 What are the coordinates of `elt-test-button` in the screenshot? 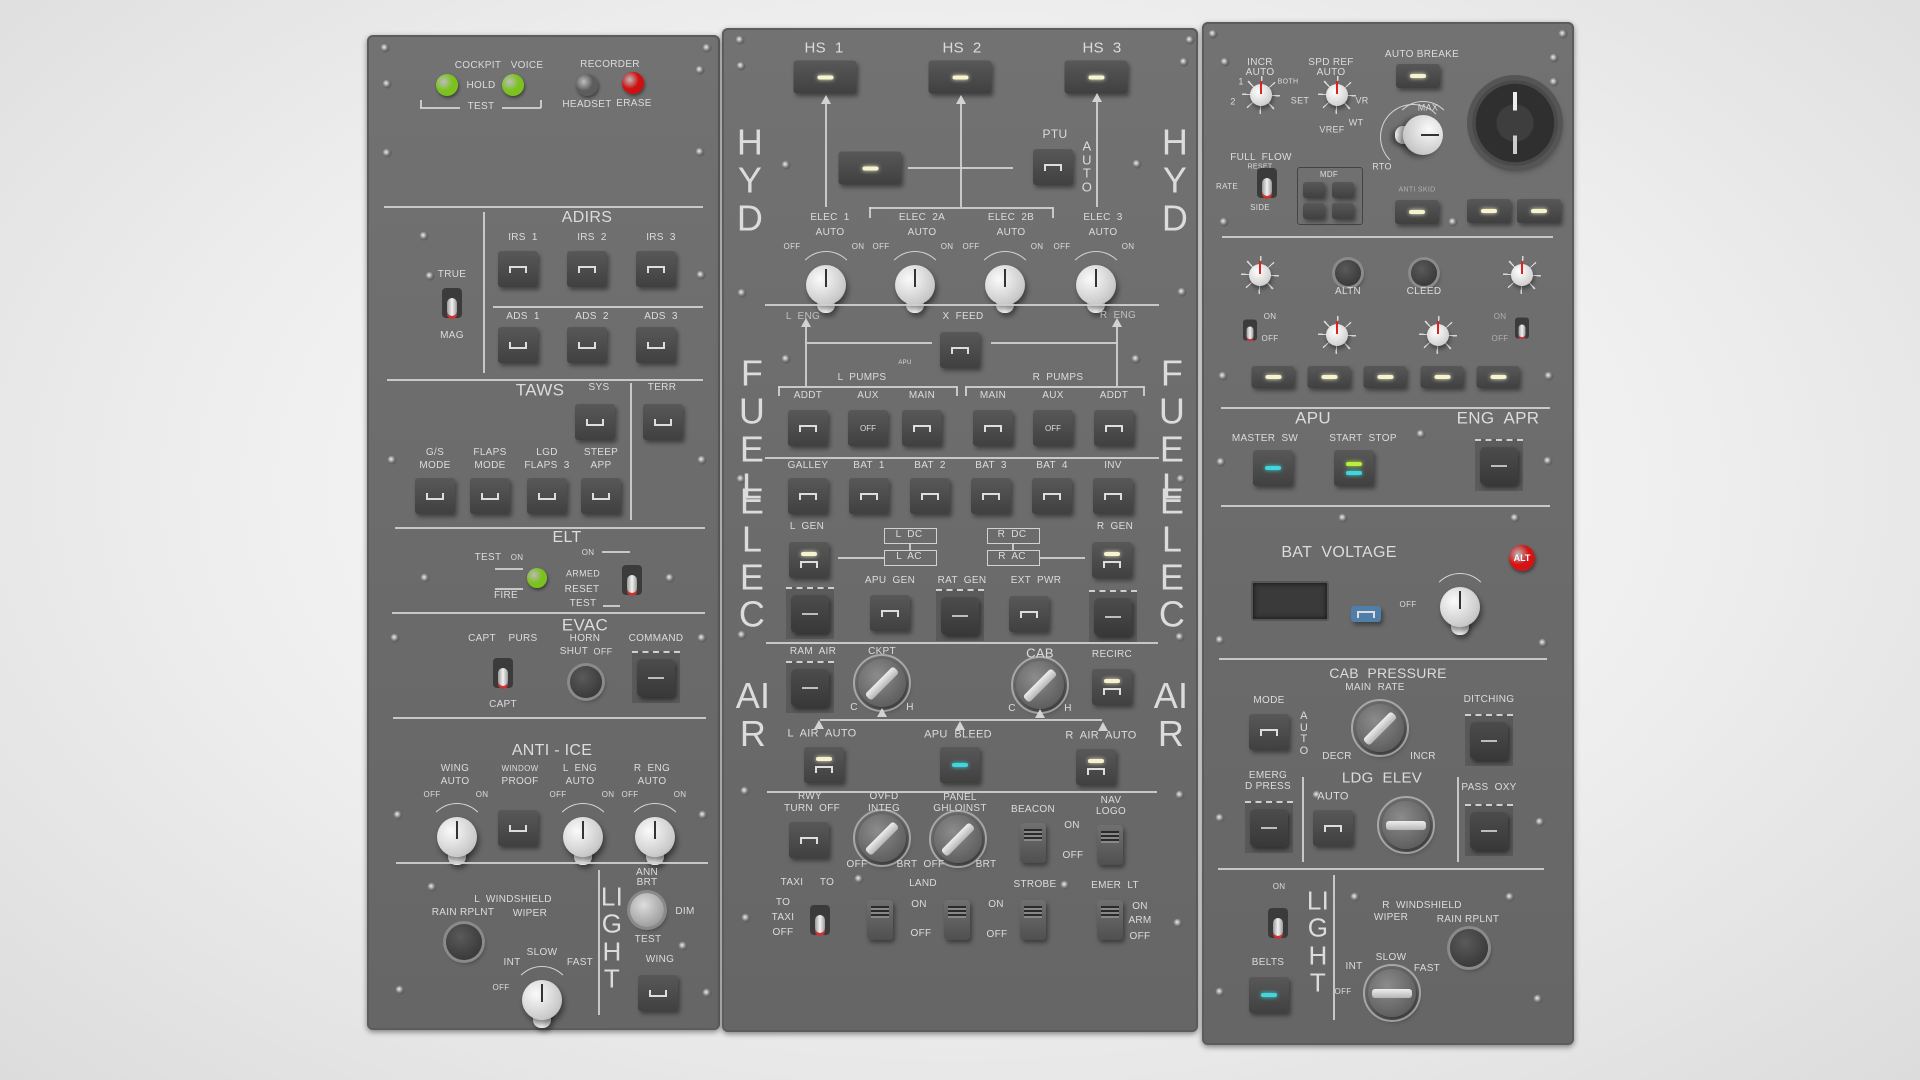 It's located at (537, 578).